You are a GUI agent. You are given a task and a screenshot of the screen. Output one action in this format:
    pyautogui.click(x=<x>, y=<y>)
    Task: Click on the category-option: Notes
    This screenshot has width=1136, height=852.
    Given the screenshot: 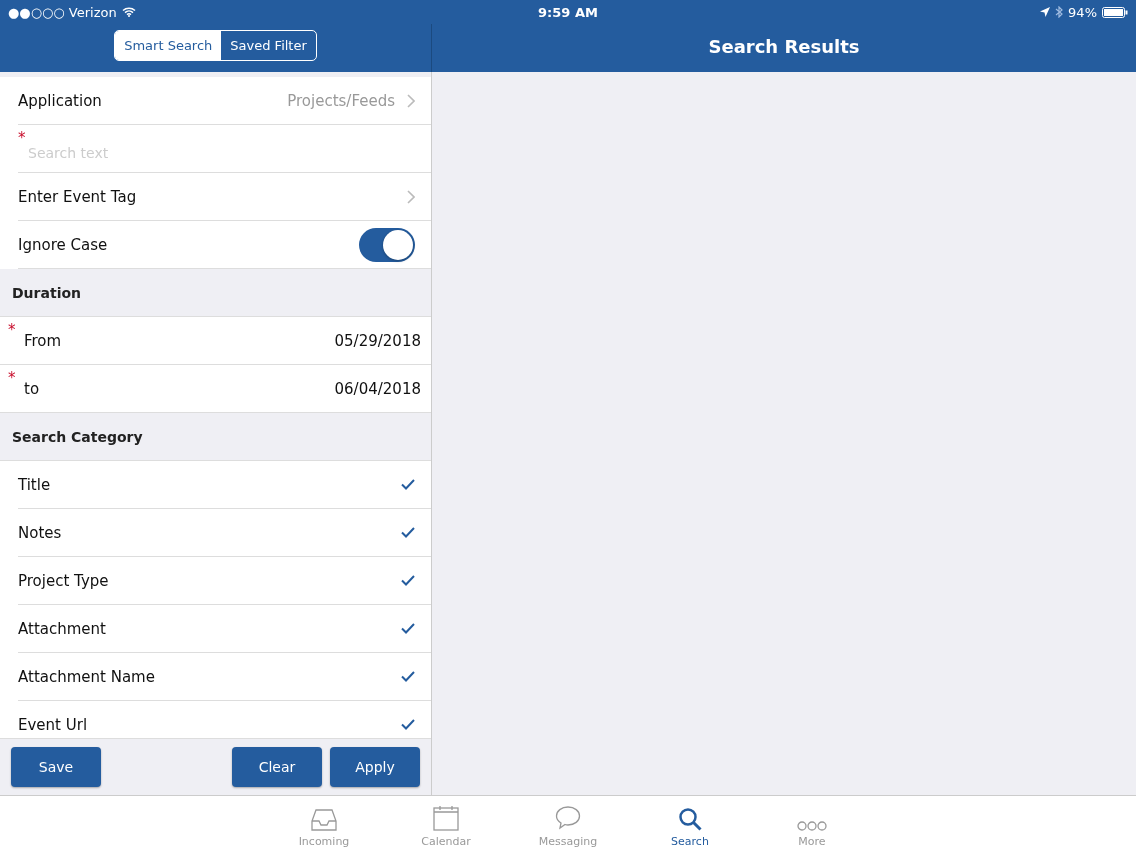 What is the action you would take?
    pyautogui.click(x=40, y=532)
    